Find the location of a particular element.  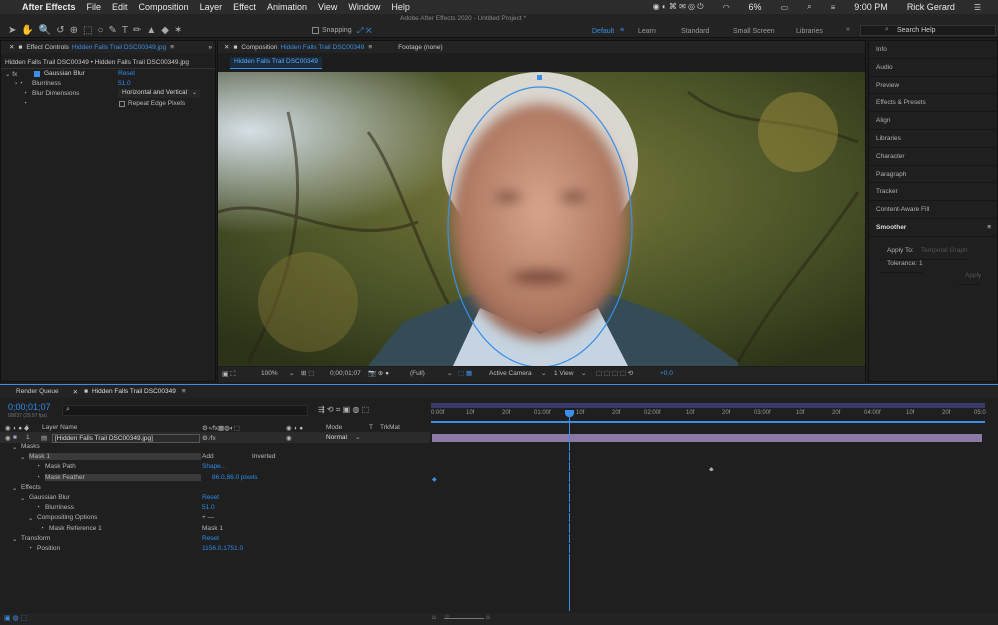

blurriness-stopwatch-icon: › ◔ is located at coordinates (19, 83).